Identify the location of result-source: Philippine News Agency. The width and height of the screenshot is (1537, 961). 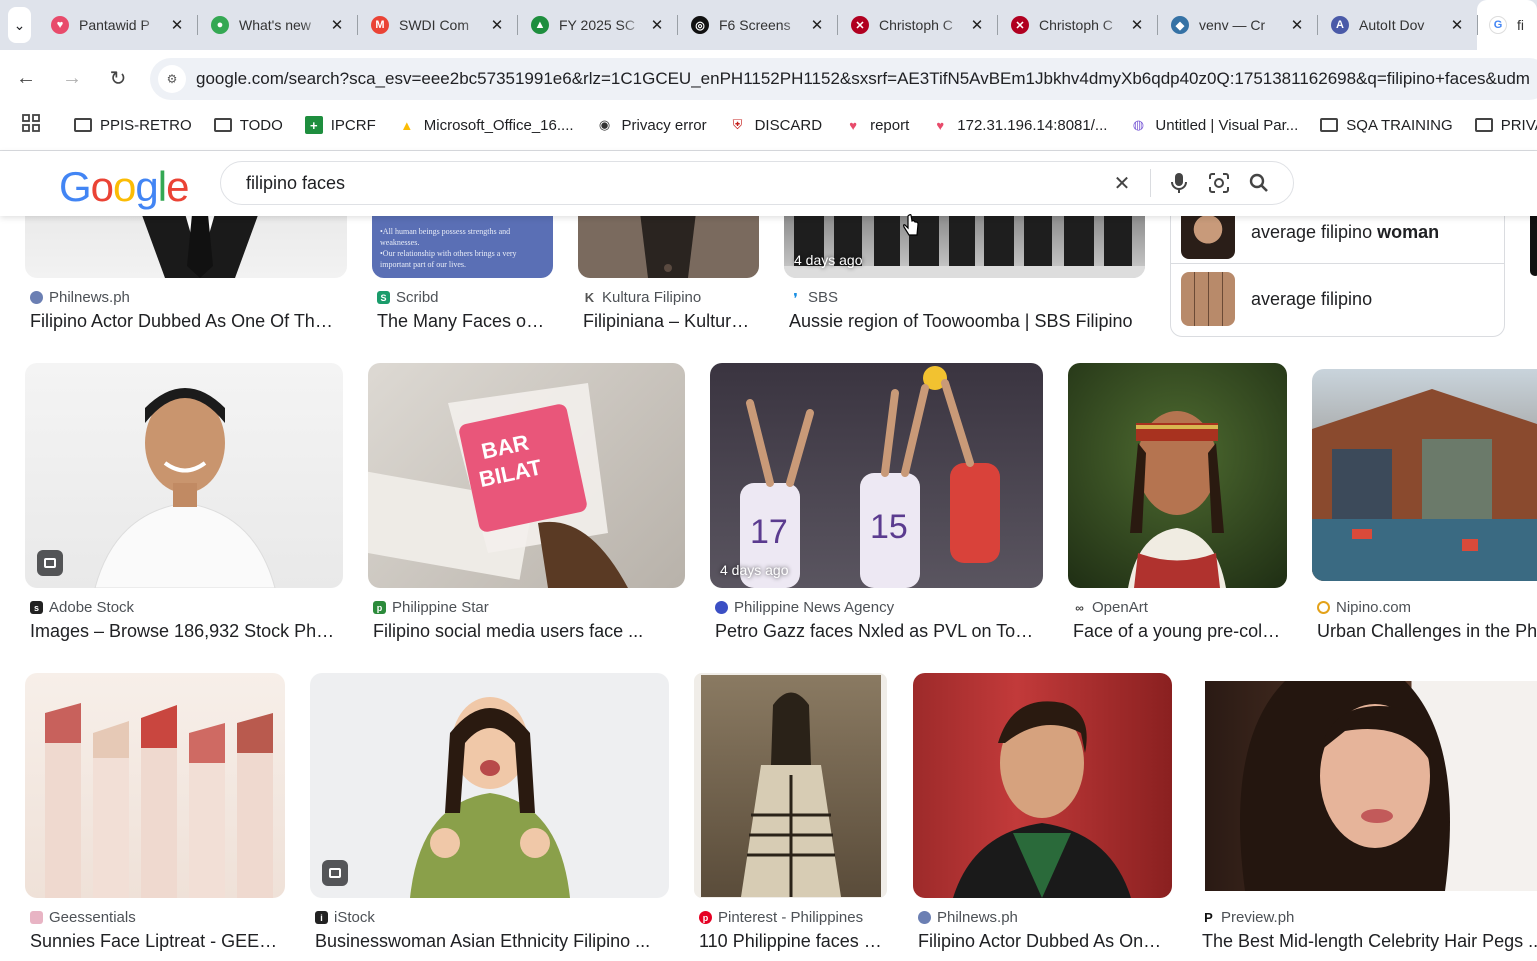
(804, 607).